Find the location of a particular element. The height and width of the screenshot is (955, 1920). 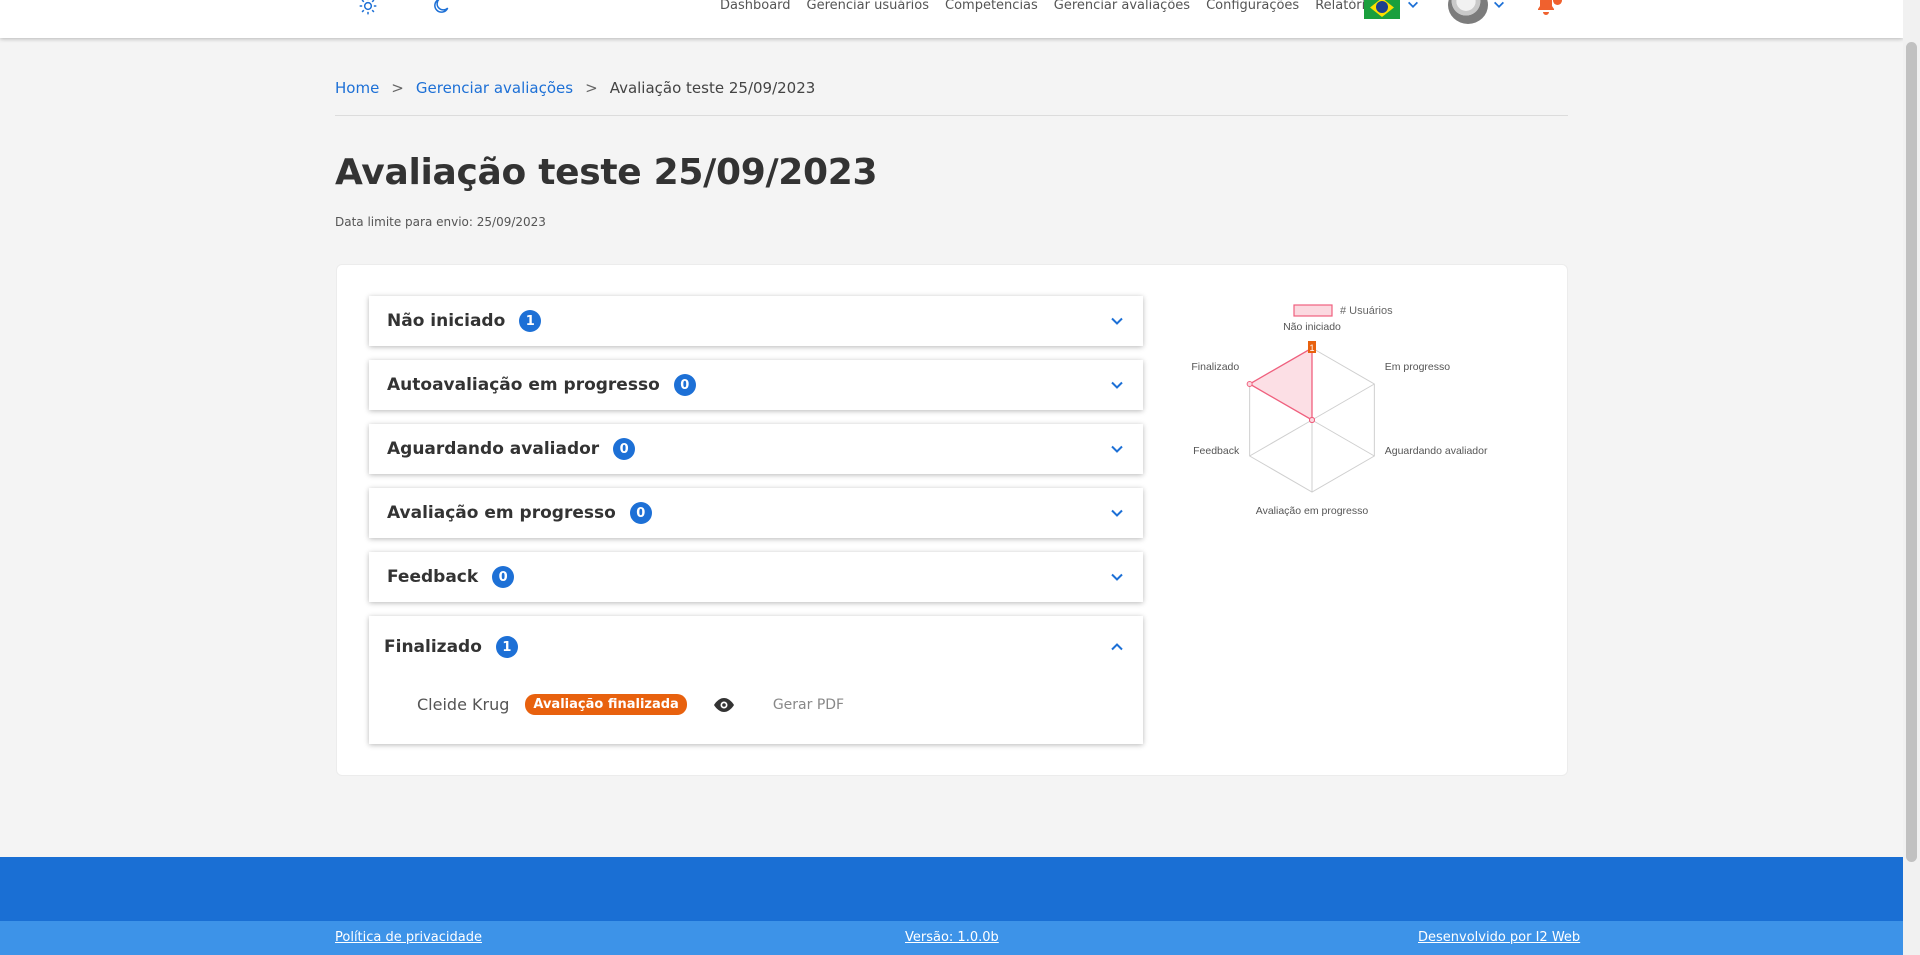

radar-axis-label: Aguardando avaliador is located at coordinates (1436, 451).